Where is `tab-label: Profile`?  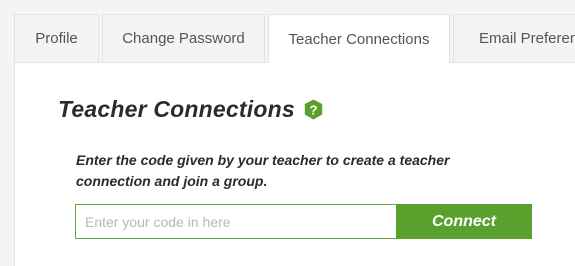
tab-label: Profile is located at coordinates (56, 38).